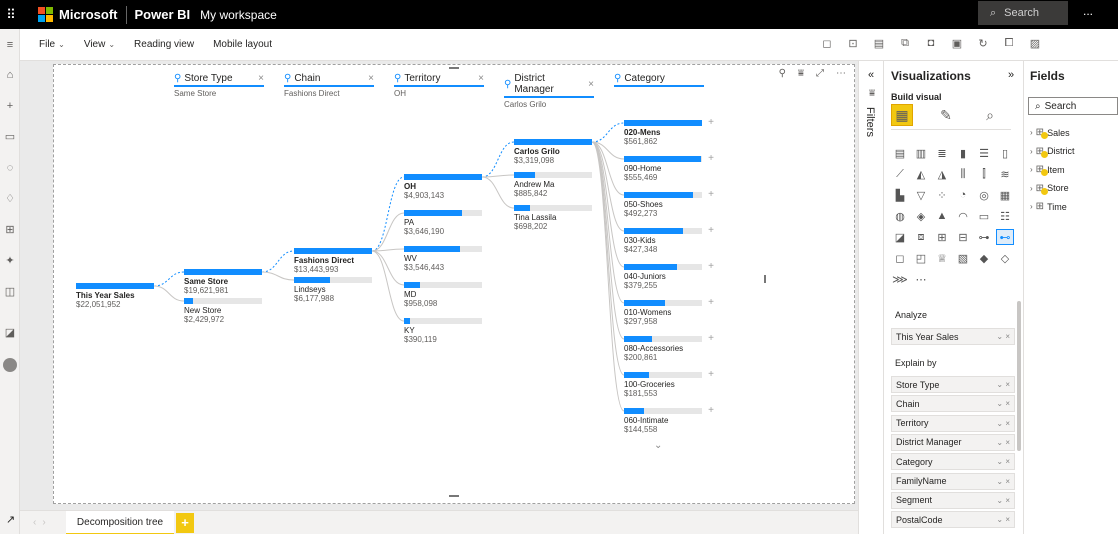 This screenshot has height=534, width=1118. I want to click on tree-node: +020-Mens $561,862, so click(669, 131).